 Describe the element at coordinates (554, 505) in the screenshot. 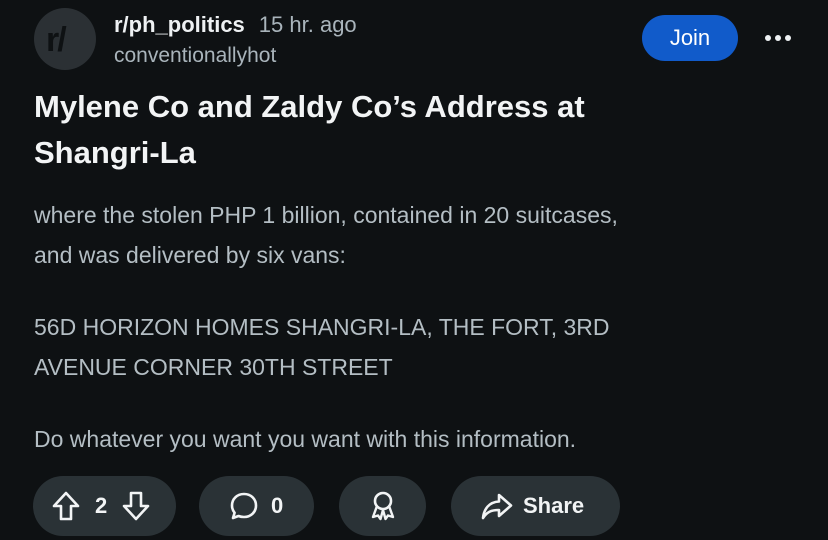

I see `share-label: Share` at that location.